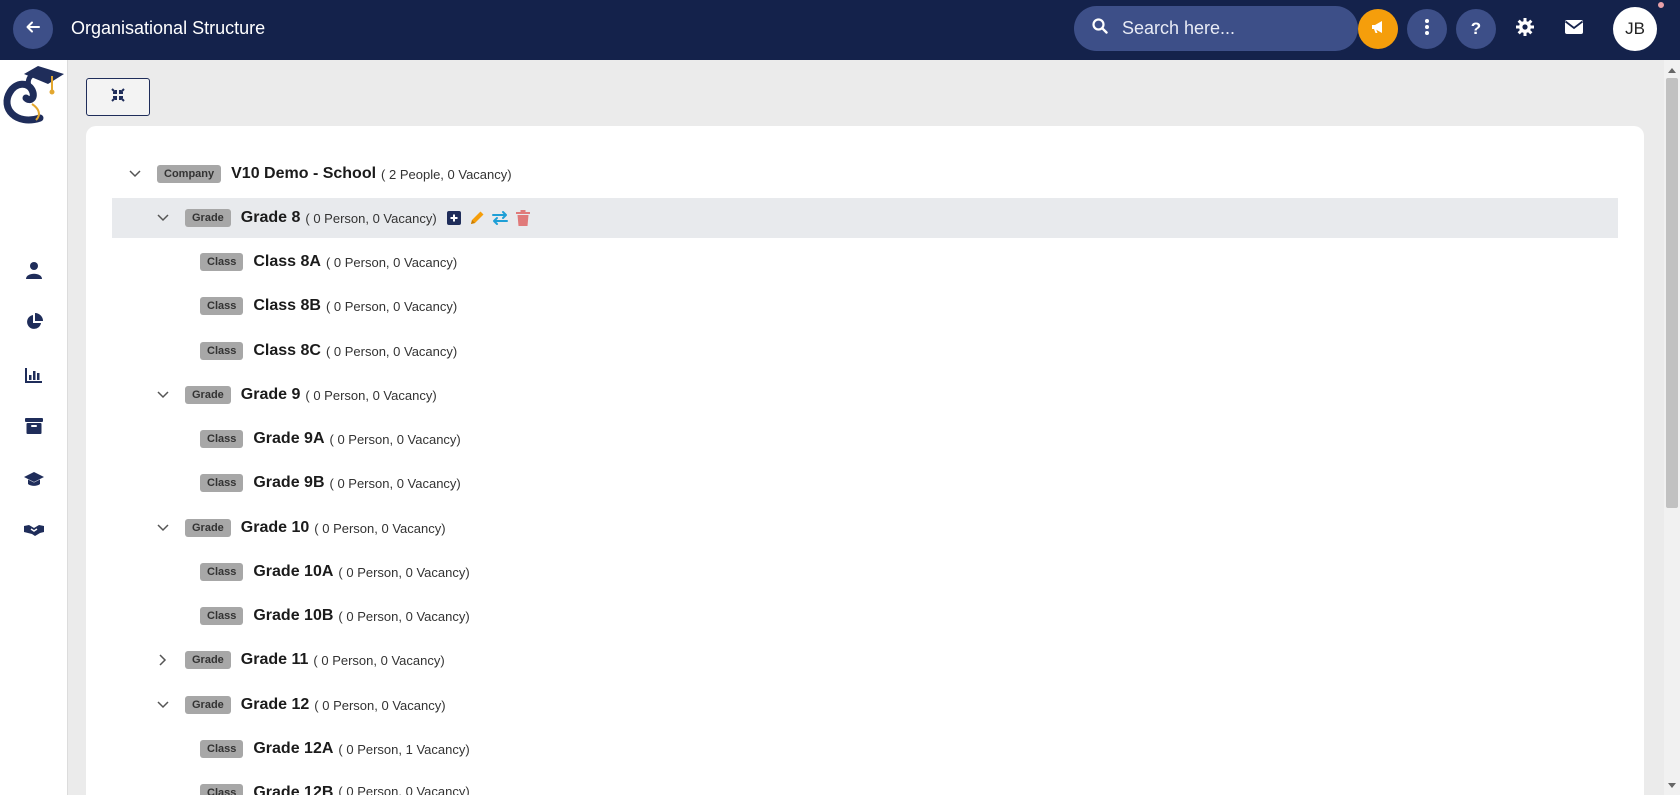 This screenshot has width=1680, height=795. Describe the element at coordinates (446, 174) in the screenshot. I see `node-stats: ( 2 People, 0 Vacancy)` at that location.